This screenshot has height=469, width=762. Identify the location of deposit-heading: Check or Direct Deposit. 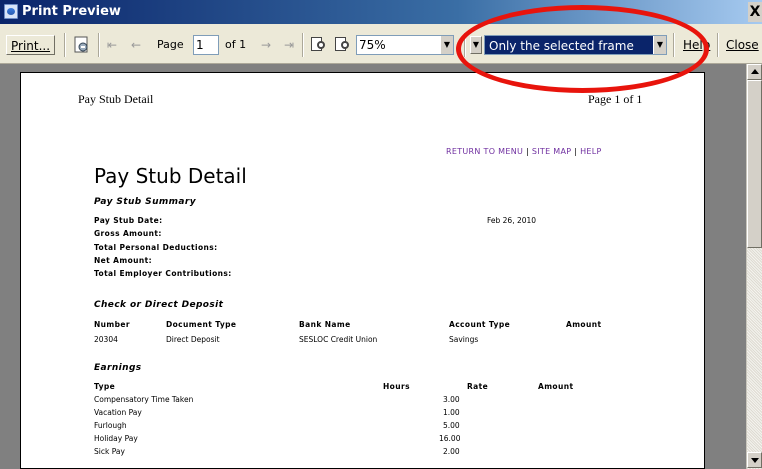
(159, 305).